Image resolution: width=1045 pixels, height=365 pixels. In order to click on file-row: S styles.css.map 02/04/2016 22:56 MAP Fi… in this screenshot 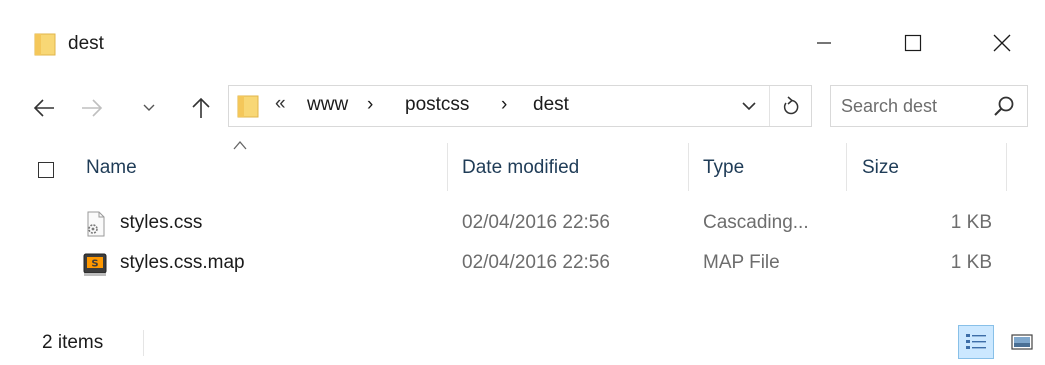, I will do `click(522, 264)`.